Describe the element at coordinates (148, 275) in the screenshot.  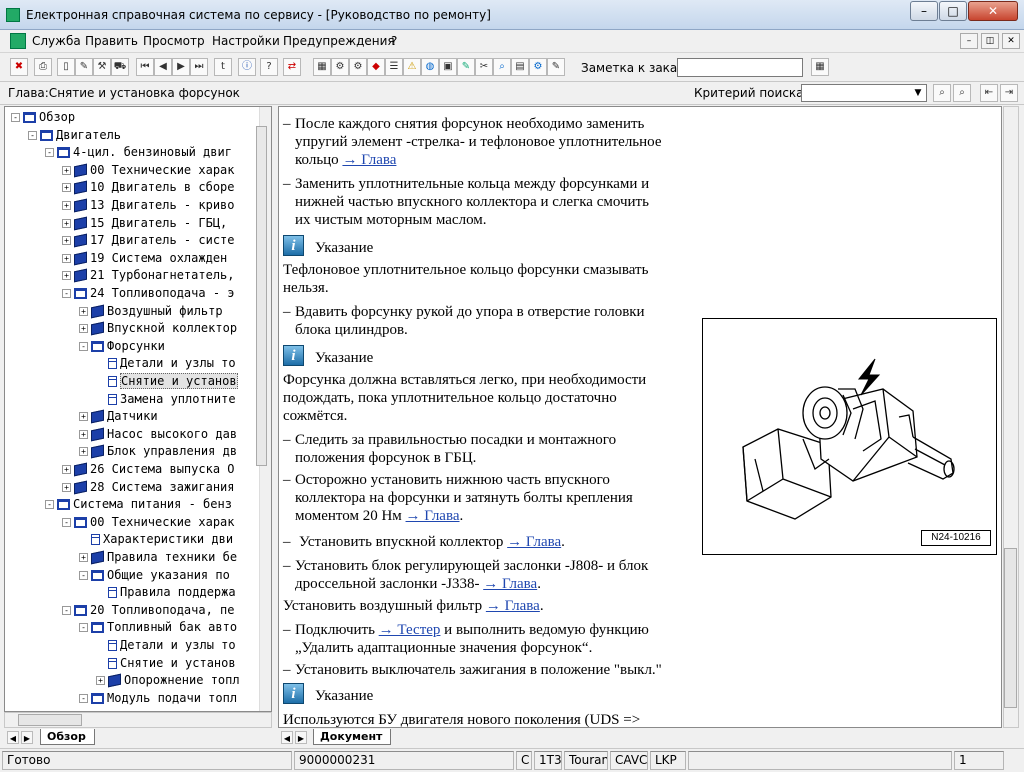
I see `tree-item: +21 Турбонагнетатель,` at that location.